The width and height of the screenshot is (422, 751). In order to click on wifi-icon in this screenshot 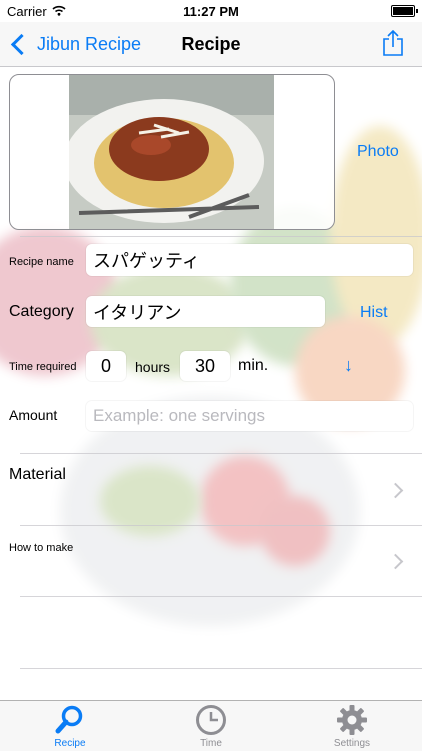, I will do `click(59, 10)`.